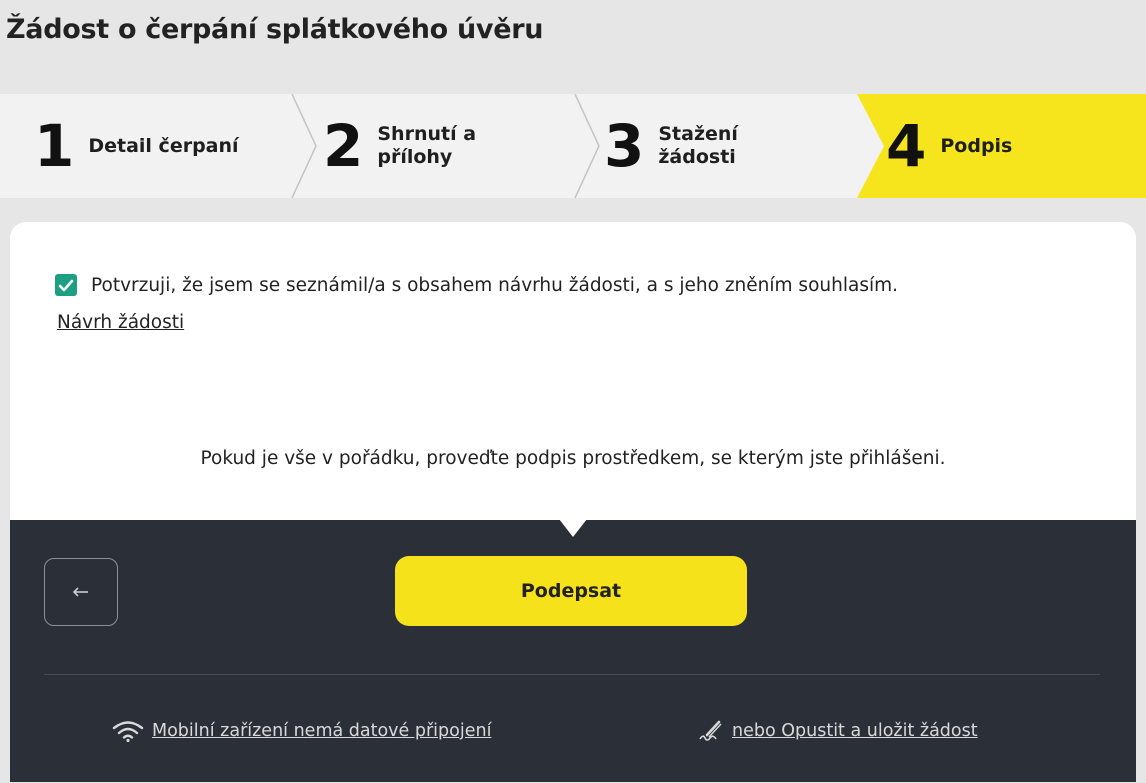 Image resolution: width=1146 pixels, height=783 pixels. I want to click on no-data-connection-label: Mobilní zařízení nemá datové připojení, so click(322, 731).